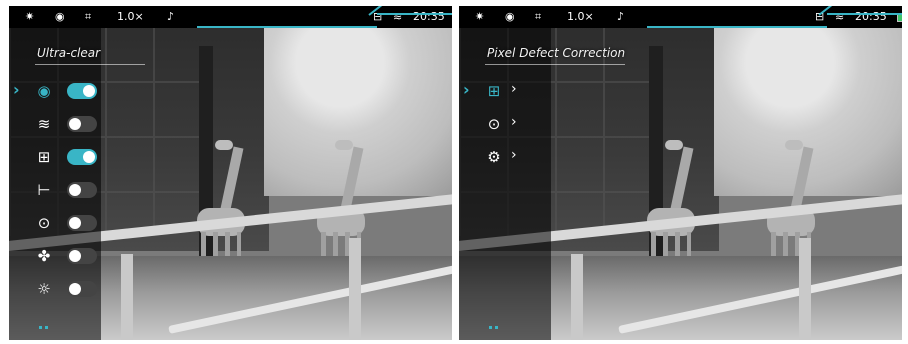  Describe the element at coordinates (539, 91) in the screenshot. I see `menu-item-pixel-correction: › ⊞ ›` at that location.